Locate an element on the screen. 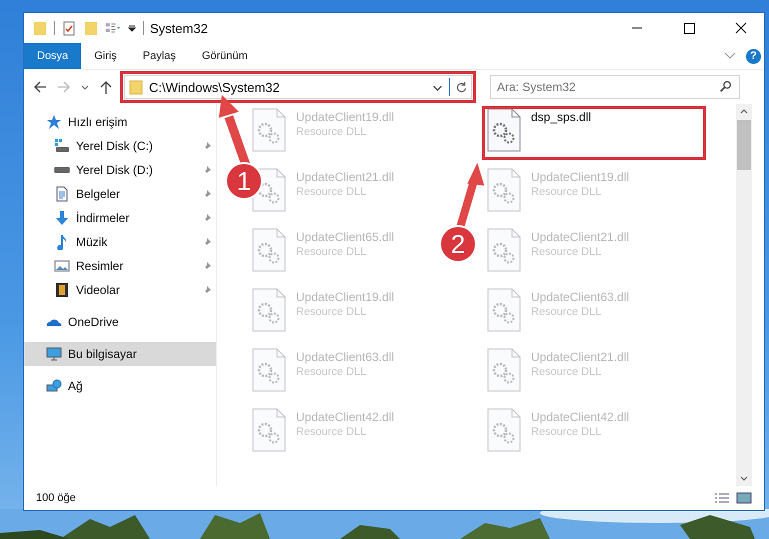 The image size is (769, 539). nav-item: Yerel Disk (C:) is located at coordinates (120, 146).